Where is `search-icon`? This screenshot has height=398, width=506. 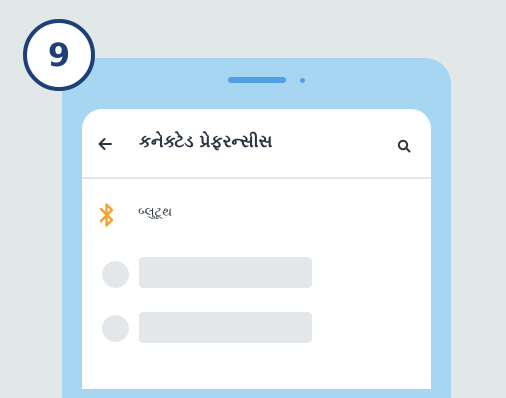
search-icon is located at coordinates (404, 146).